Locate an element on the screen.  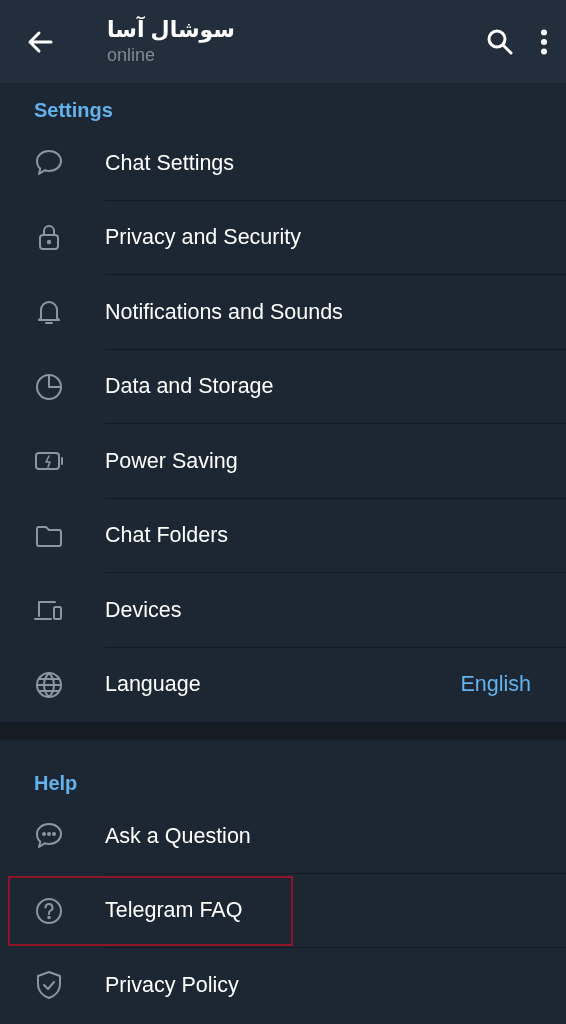
menu-item: Notifications and Sounds is located at coordinates (224, 312).